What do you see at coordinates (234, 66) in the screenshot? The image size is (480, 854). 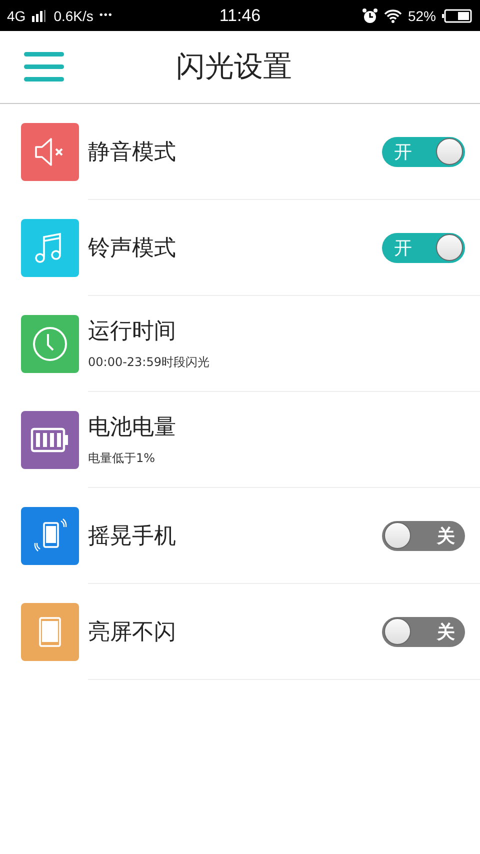 I see `page-title: 闪光设置` at bounding box center [234, 66].